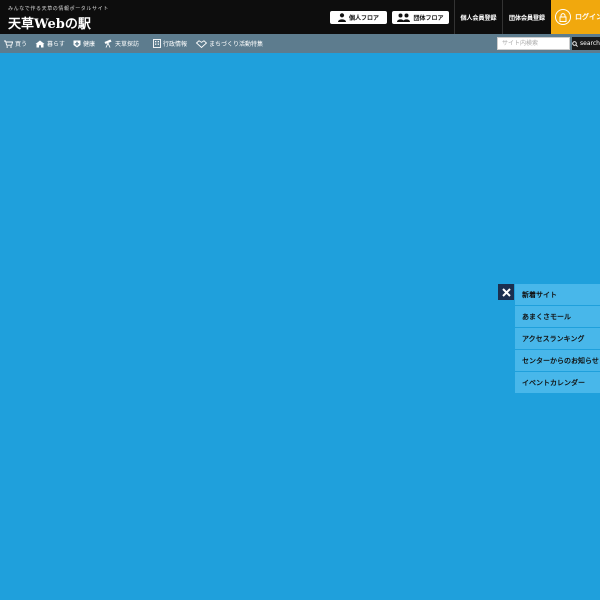 The height and width of the screenshot is (600, 600). Describe the element at coordinates (127, 44) in the screenshot. I see `nav-item-label: 天草探訪` at that location.